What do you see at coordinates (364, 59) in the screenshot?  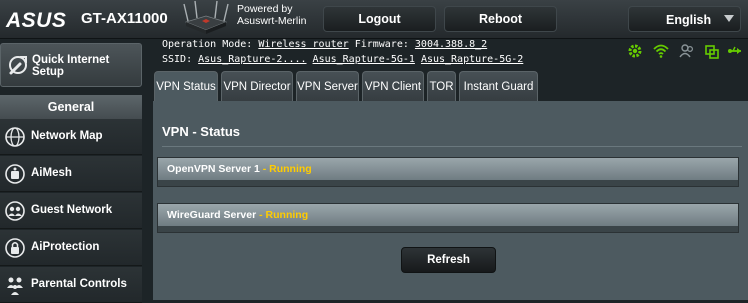 I see `ssid-link: Asus_Rapture-5G-1` at bounding box center [364, 59].